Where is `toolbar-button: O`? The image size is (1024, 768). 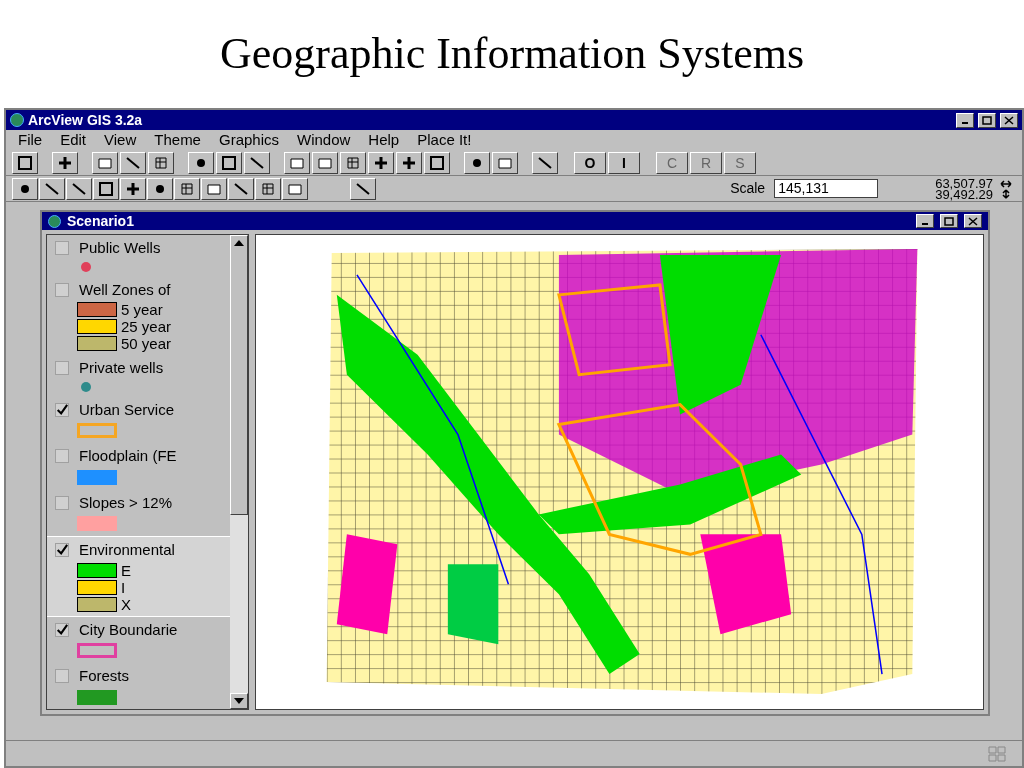 toolbar-button: O is located at coordinates (590, 162).